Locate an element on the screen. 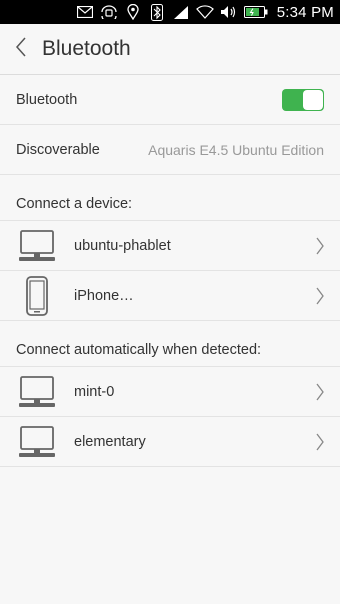  discoverable-row: Discoverable Aquaris E4.5 Ubuntu Edition is located at coordinates (170, 150).